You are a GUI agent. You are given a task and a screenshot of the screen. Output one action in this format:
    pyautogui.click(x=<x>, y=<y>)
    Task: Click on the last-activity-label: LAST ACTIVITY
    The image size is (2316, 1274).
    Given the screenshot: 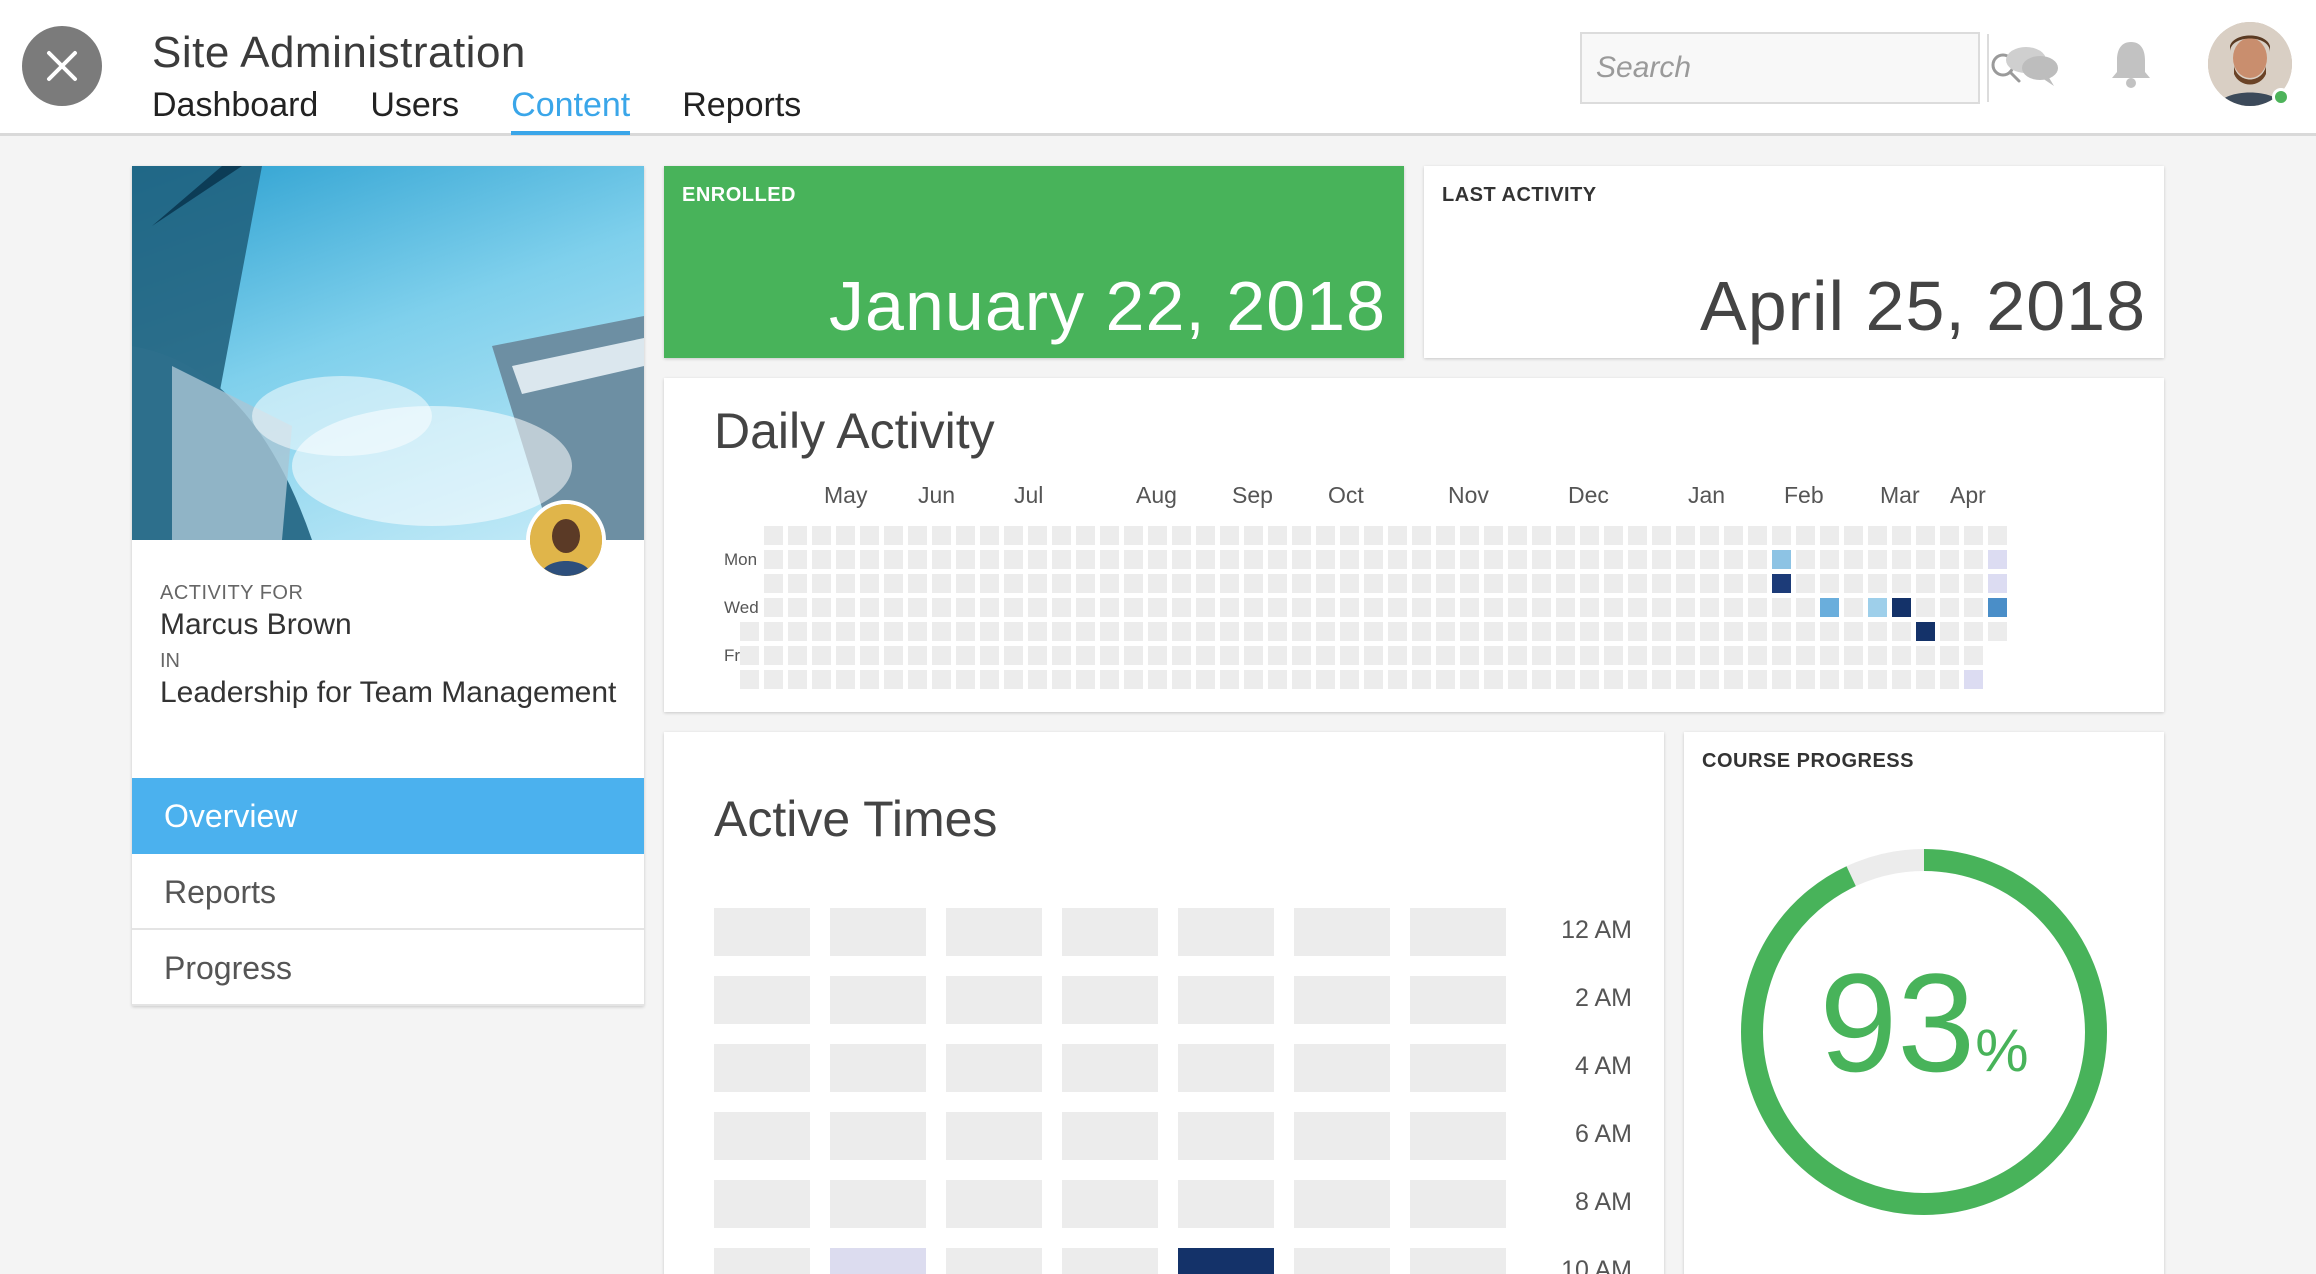 What is the action you would take?
    pyautogui.click(x=1519, y=195)
    